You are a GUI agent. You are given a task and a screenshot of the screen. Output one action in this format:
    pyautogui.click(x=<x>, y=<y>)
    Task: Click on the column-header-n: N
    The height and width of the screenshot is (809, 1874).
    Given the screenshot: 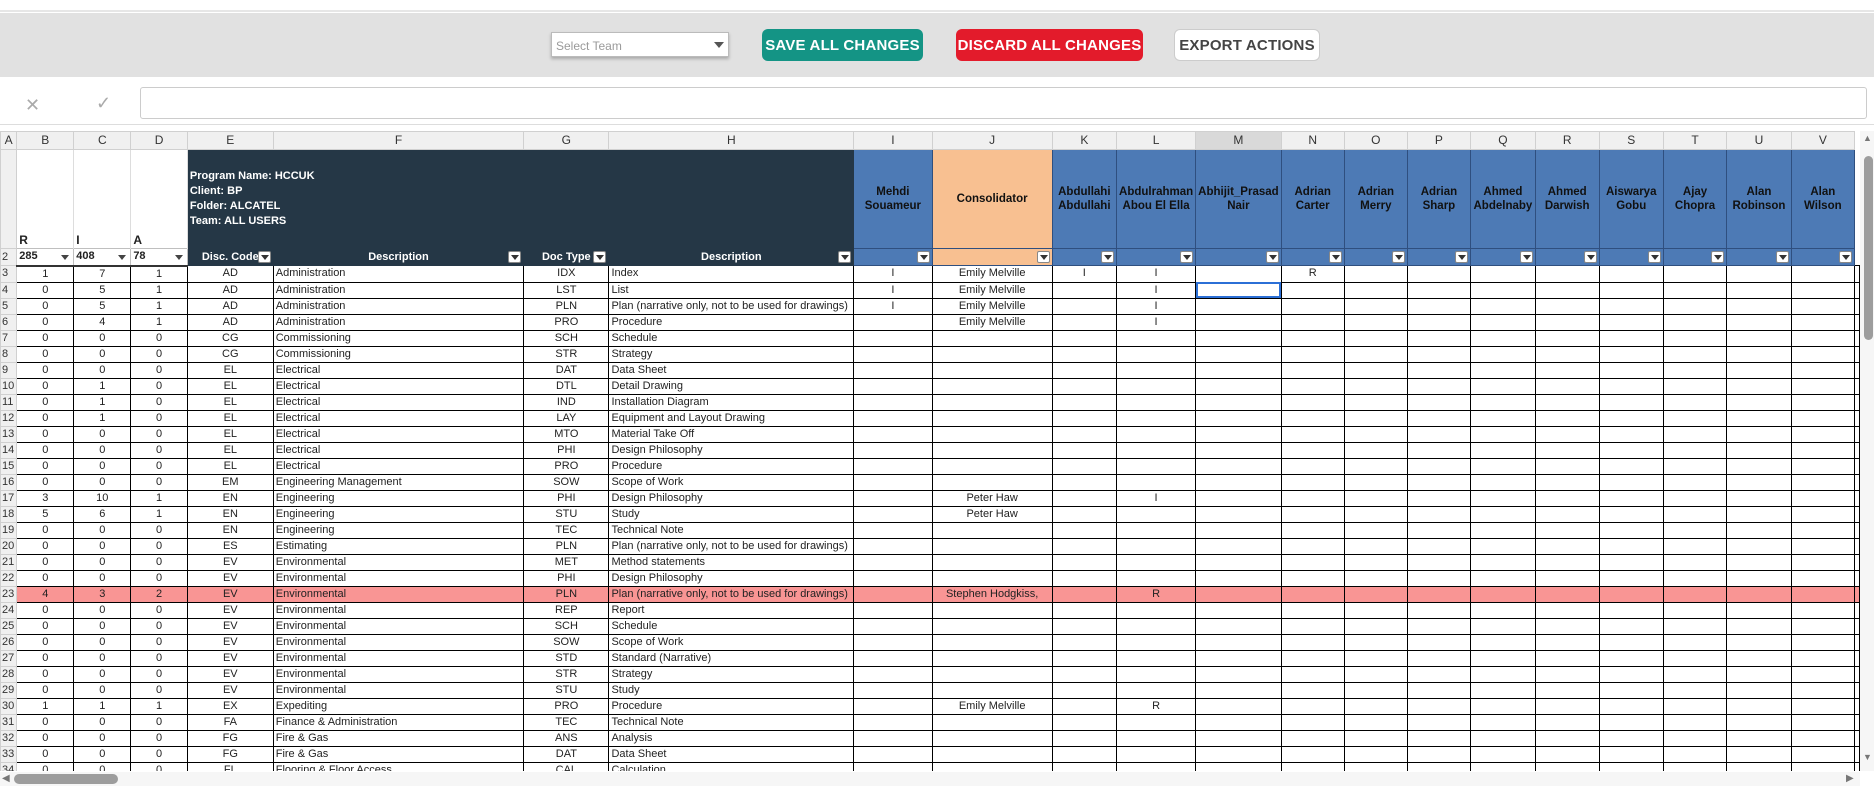 What is the action you would take?
    pyautogui.click(x=1312, y=140)
    